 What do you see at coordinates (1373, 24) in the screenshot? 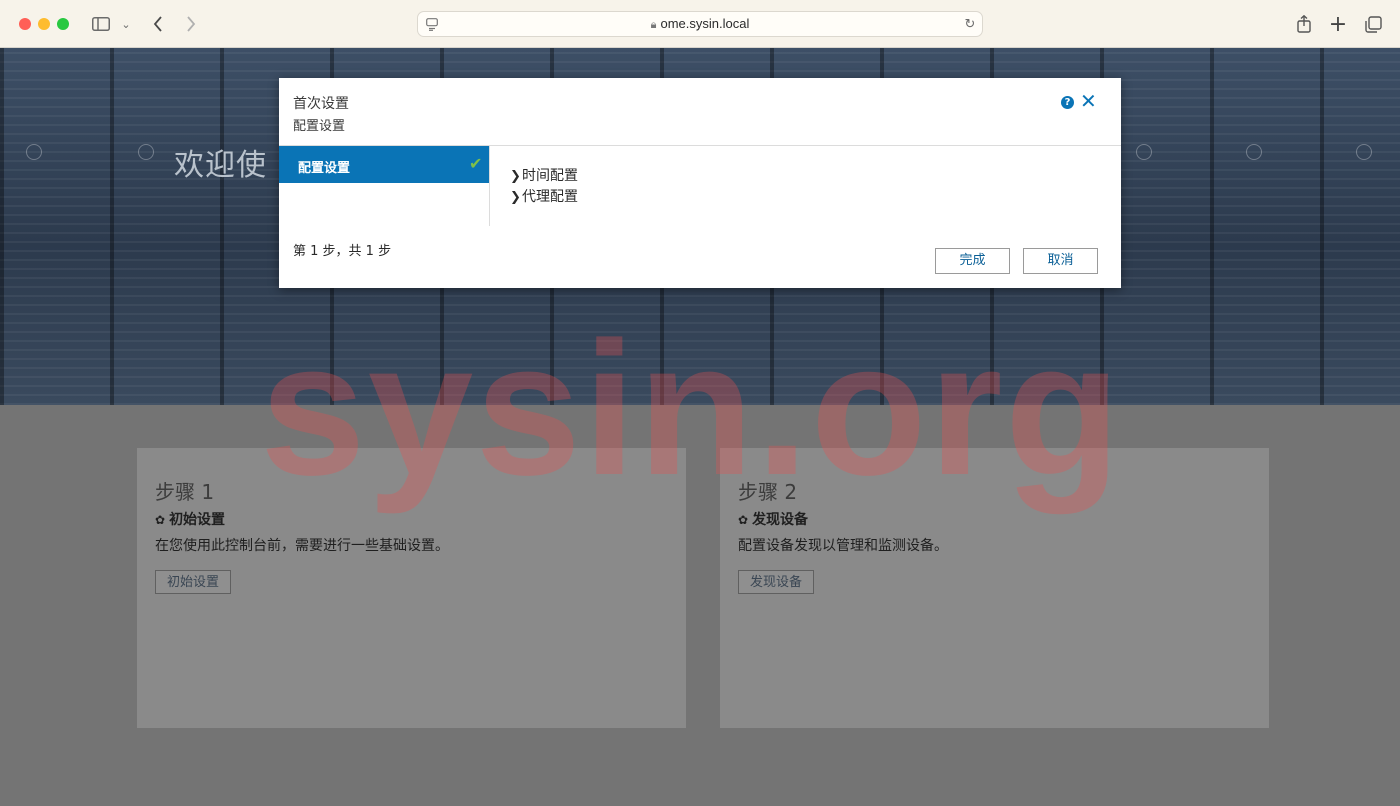
I see `tabs-icon` at bounding box center [1373, 24].